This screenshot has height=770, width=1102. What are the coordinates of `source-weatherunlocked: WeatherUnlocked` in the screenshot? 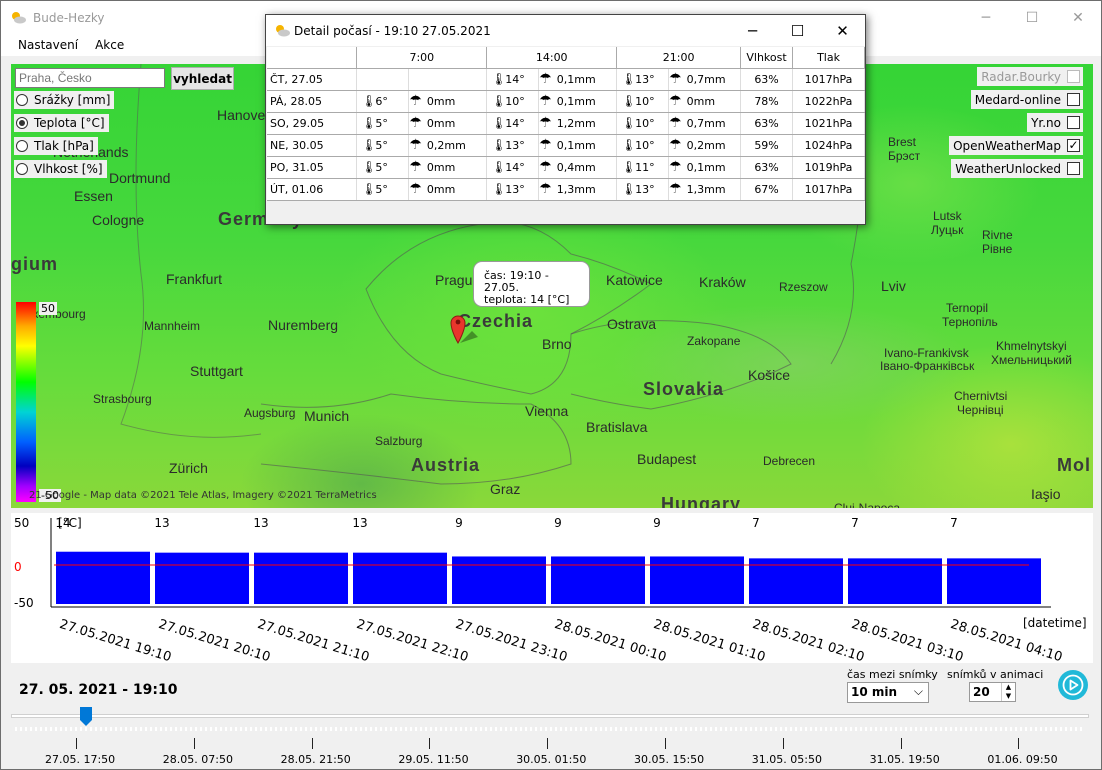 It's located at (1017, 168).